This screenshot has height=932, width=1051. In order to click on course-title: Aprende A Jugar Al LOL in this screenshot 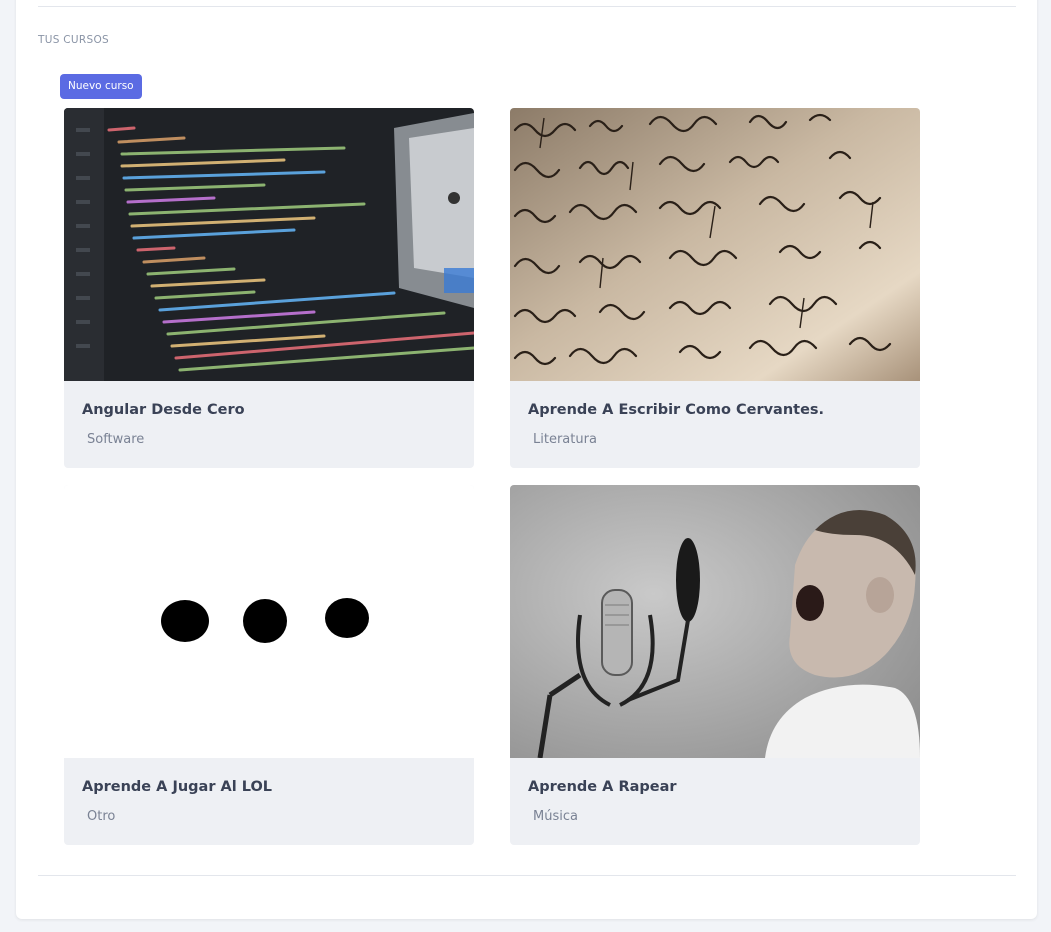, I will do `click(177, 787)`.